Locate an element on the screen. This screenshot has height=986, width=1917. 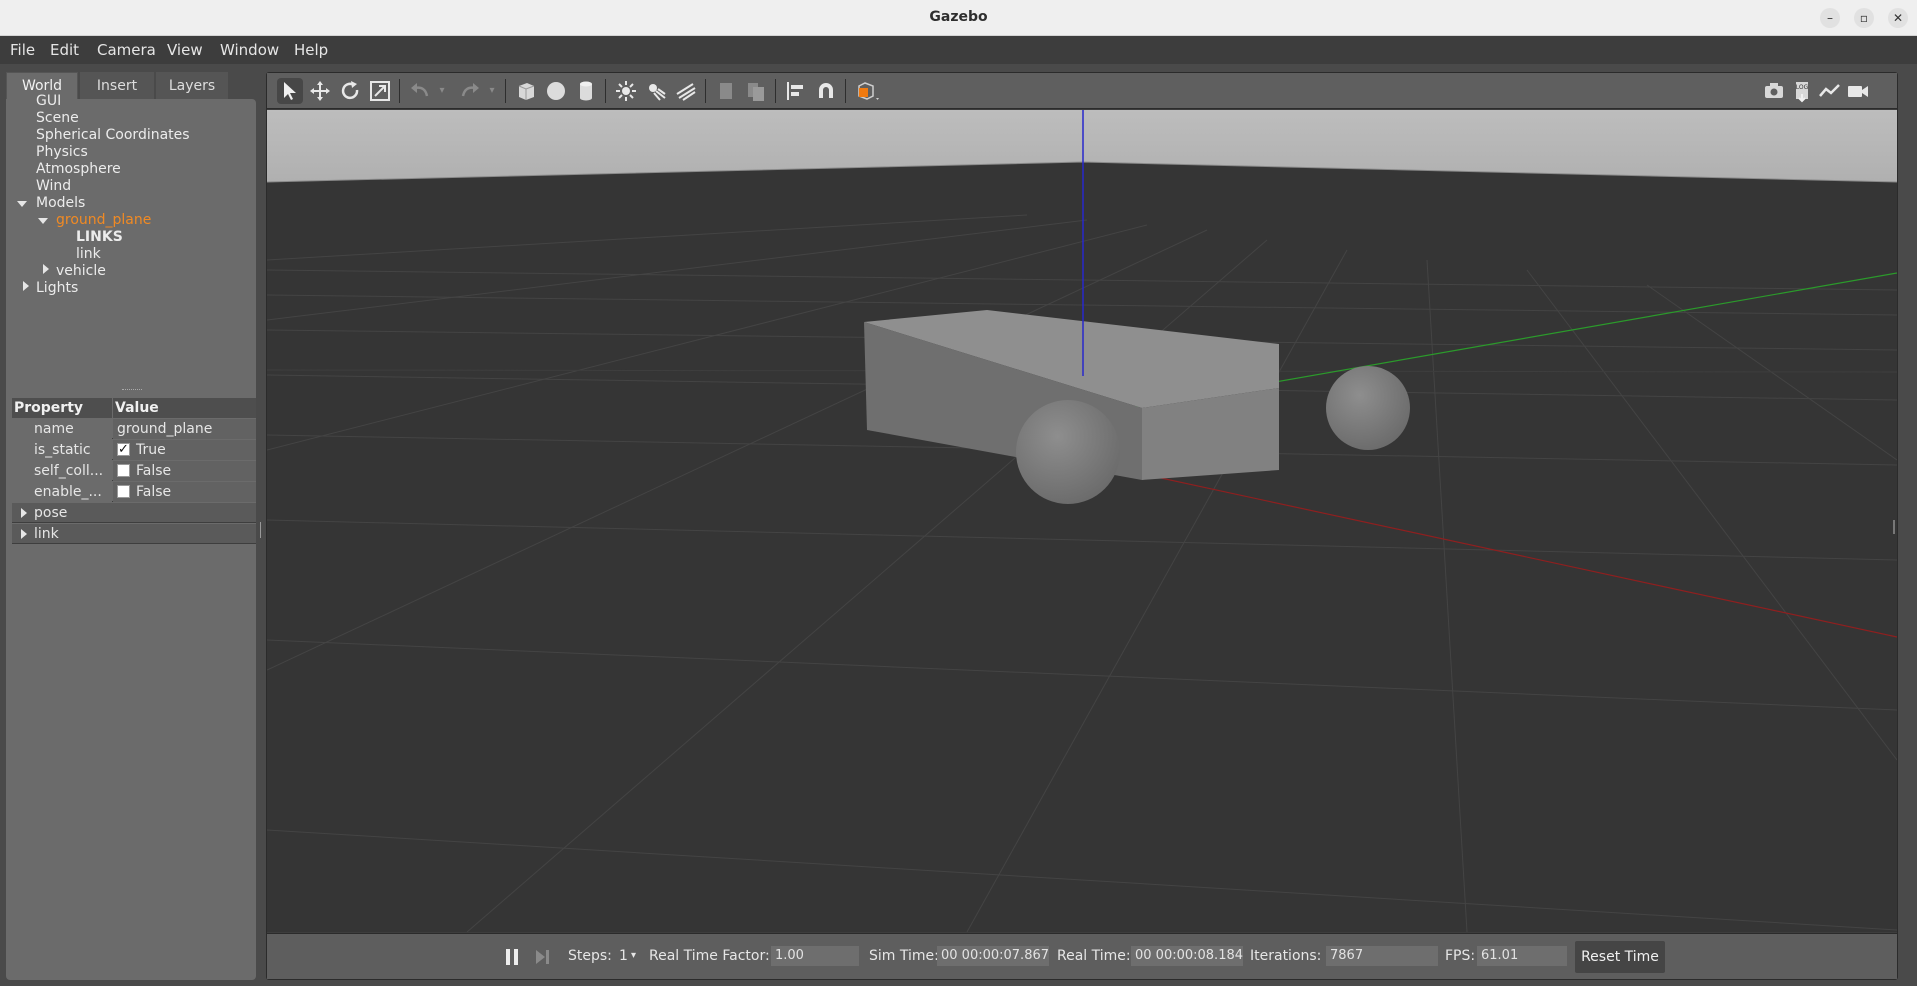
redo-icon is located at coordinates (470, 91).